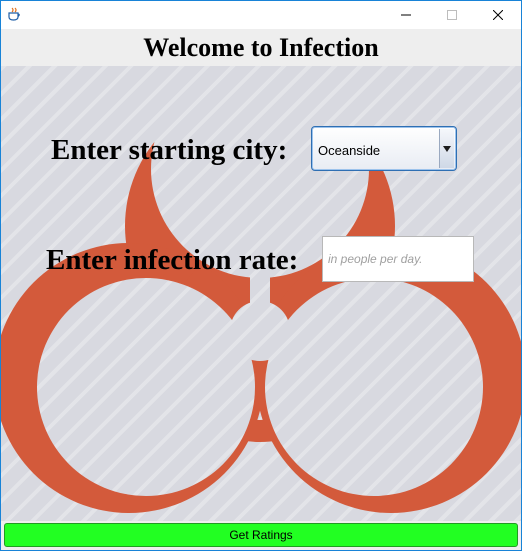 The image size is (522, 551). I want to click on infection-rate-input, so click(398, 259).